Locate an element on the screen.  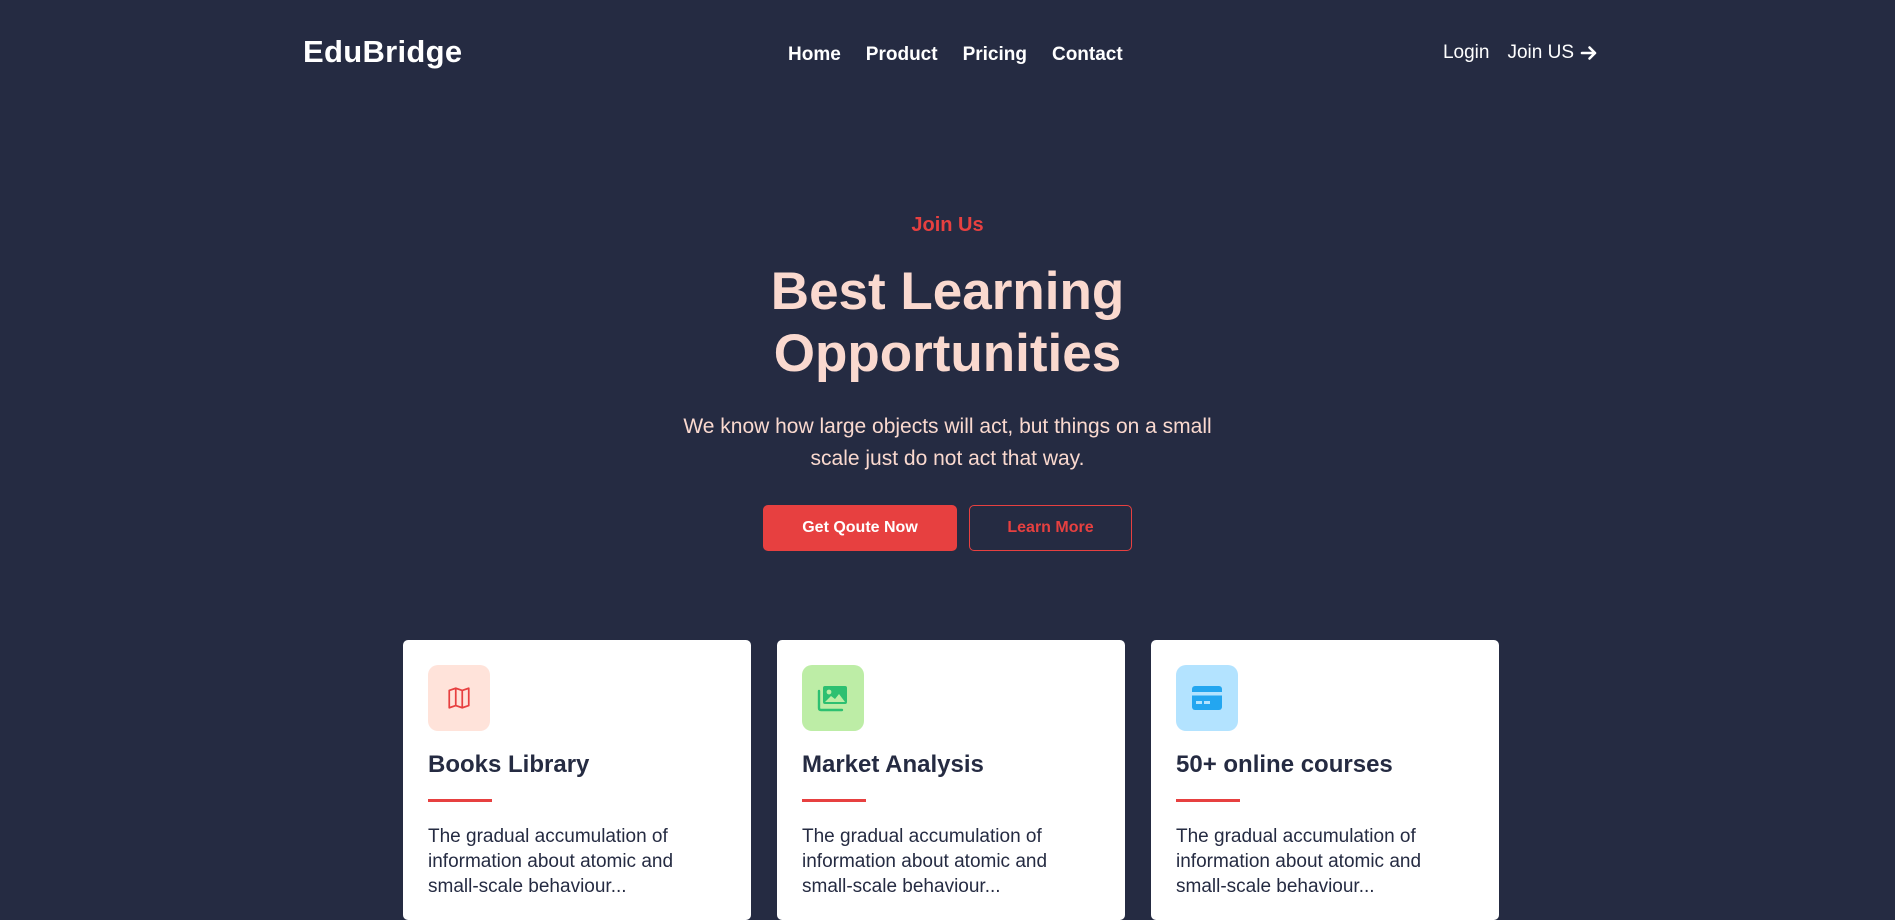
main-menu: Home Product Pricing Contact is located at coordinates (955, 55).